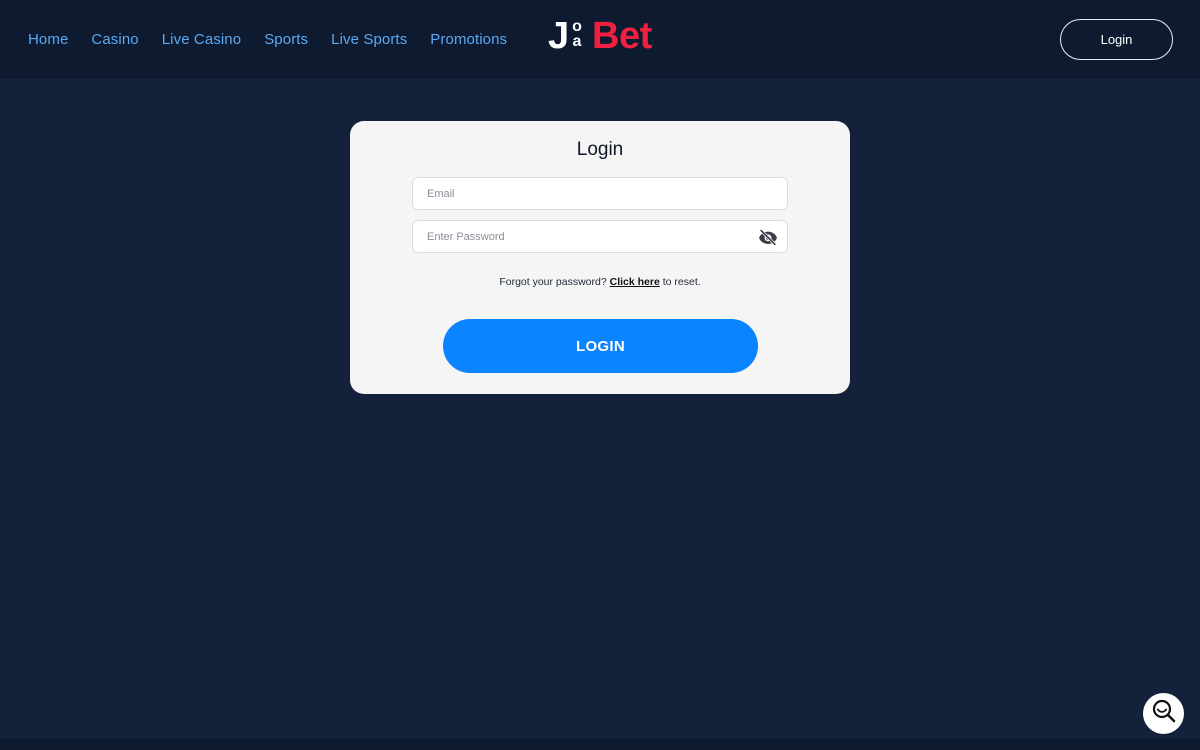 This screenshot has height=750, width=1200. I want to click on logo-letters-oa: oa, so click(577, 34).